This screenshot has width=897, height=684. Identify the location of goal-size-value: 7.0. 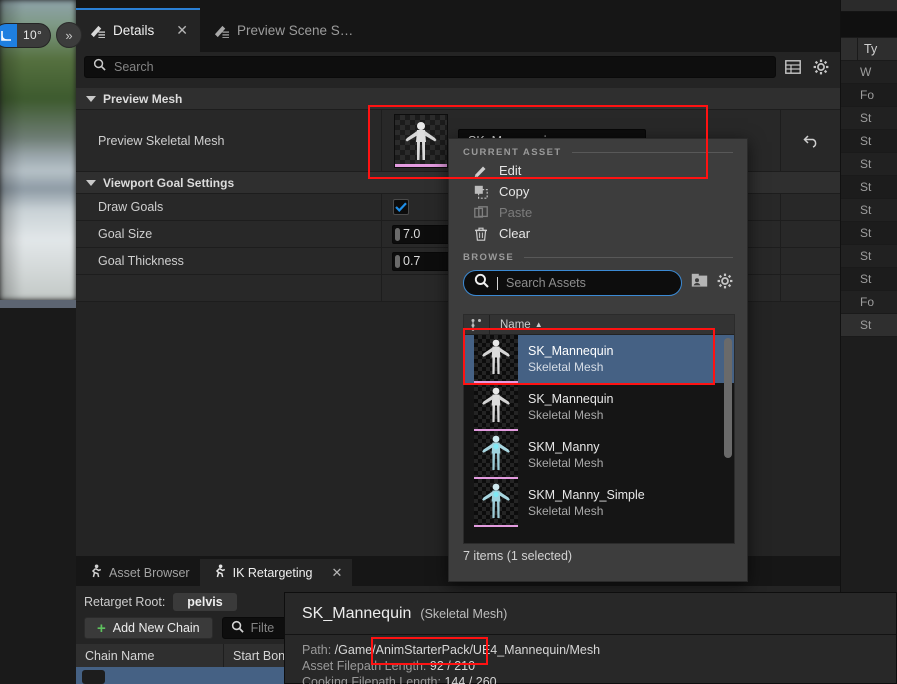
(412, 234).